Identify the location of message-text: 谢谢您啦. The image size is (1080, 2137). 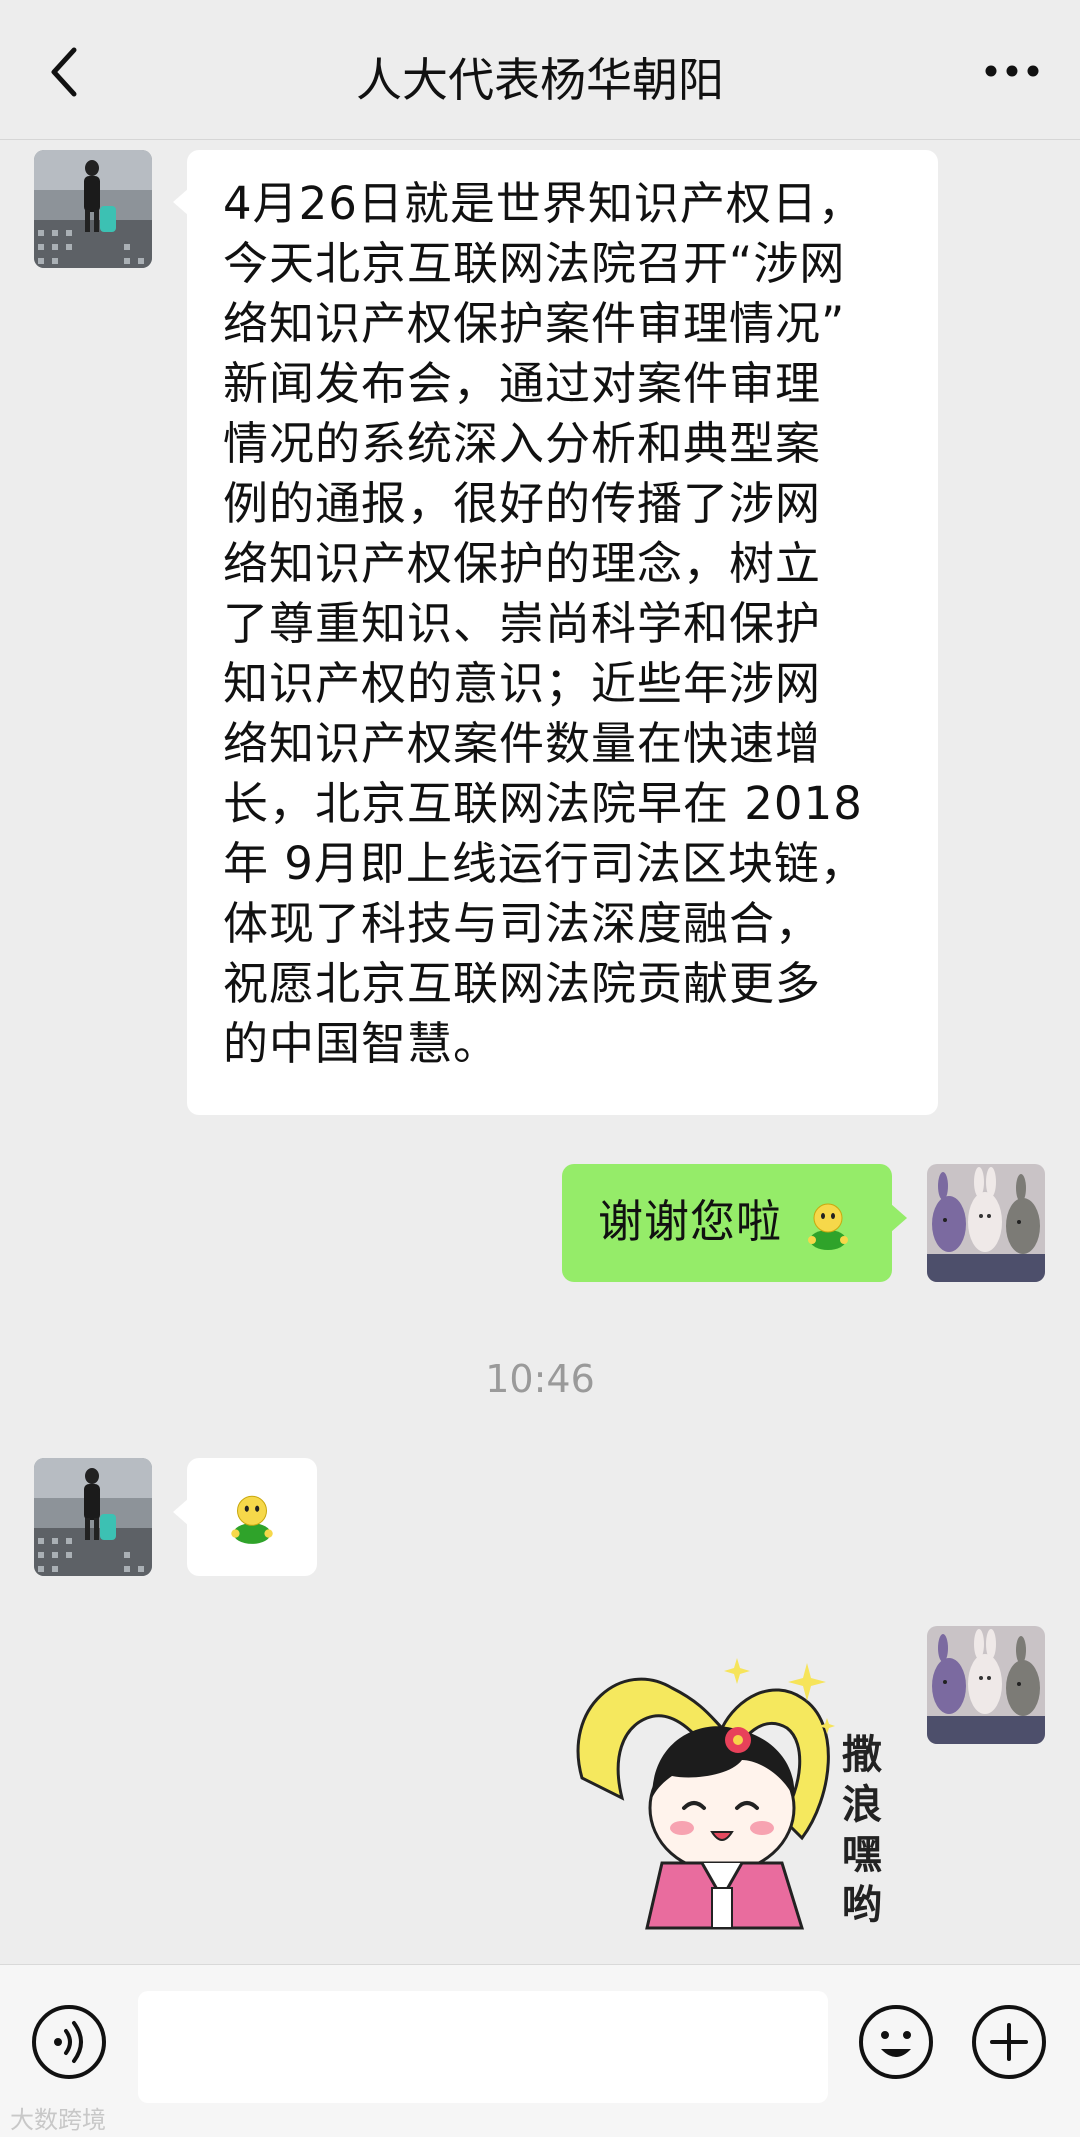
(690, 1221).